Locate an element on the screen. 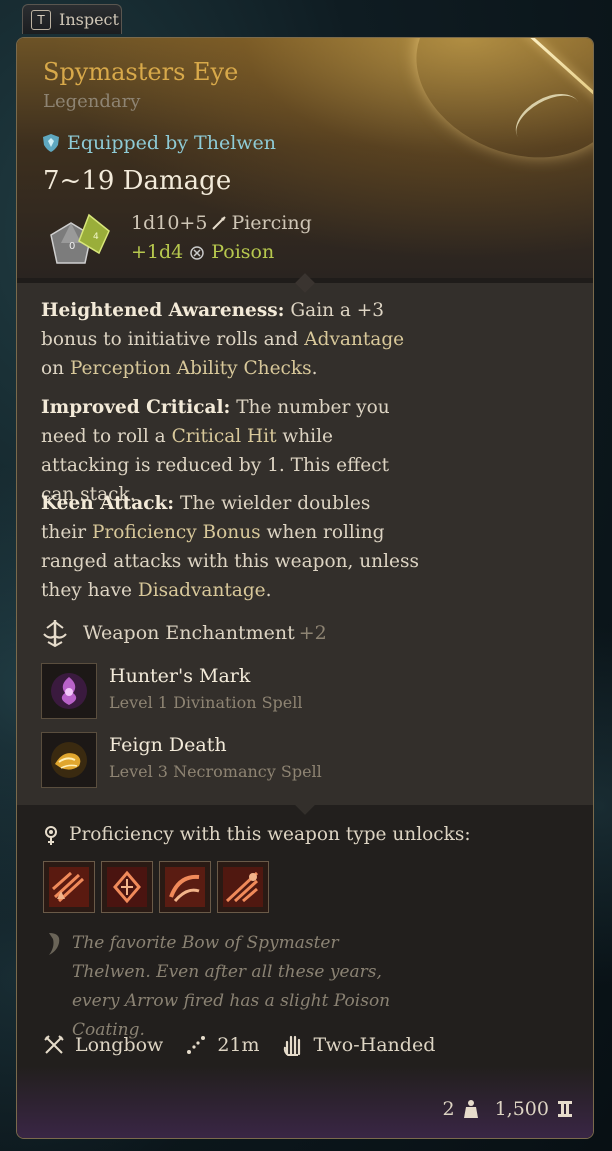  gold-icon is located at coordinates (565, 1109).